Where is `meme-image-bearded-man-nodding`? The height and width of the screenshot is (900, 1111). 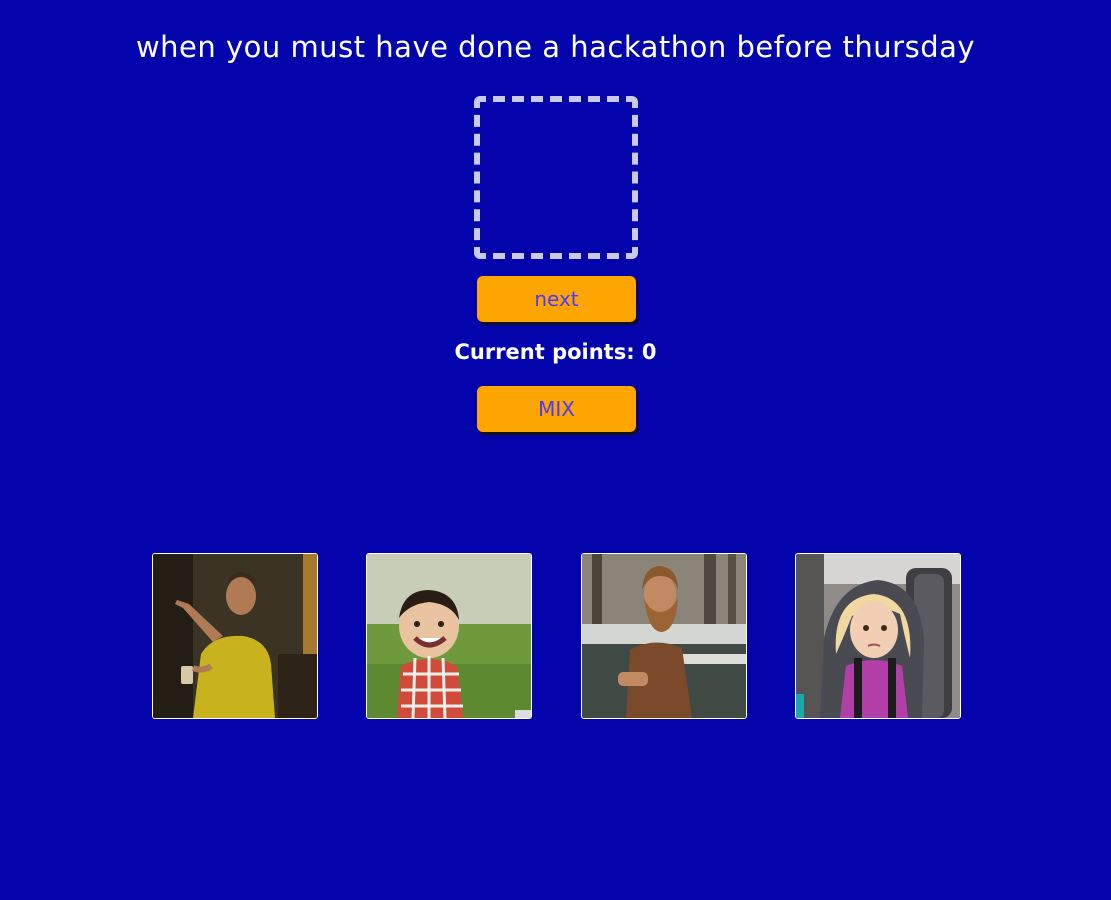 meme-image-bearded-man-nodding is located at coordinates (664, 636).